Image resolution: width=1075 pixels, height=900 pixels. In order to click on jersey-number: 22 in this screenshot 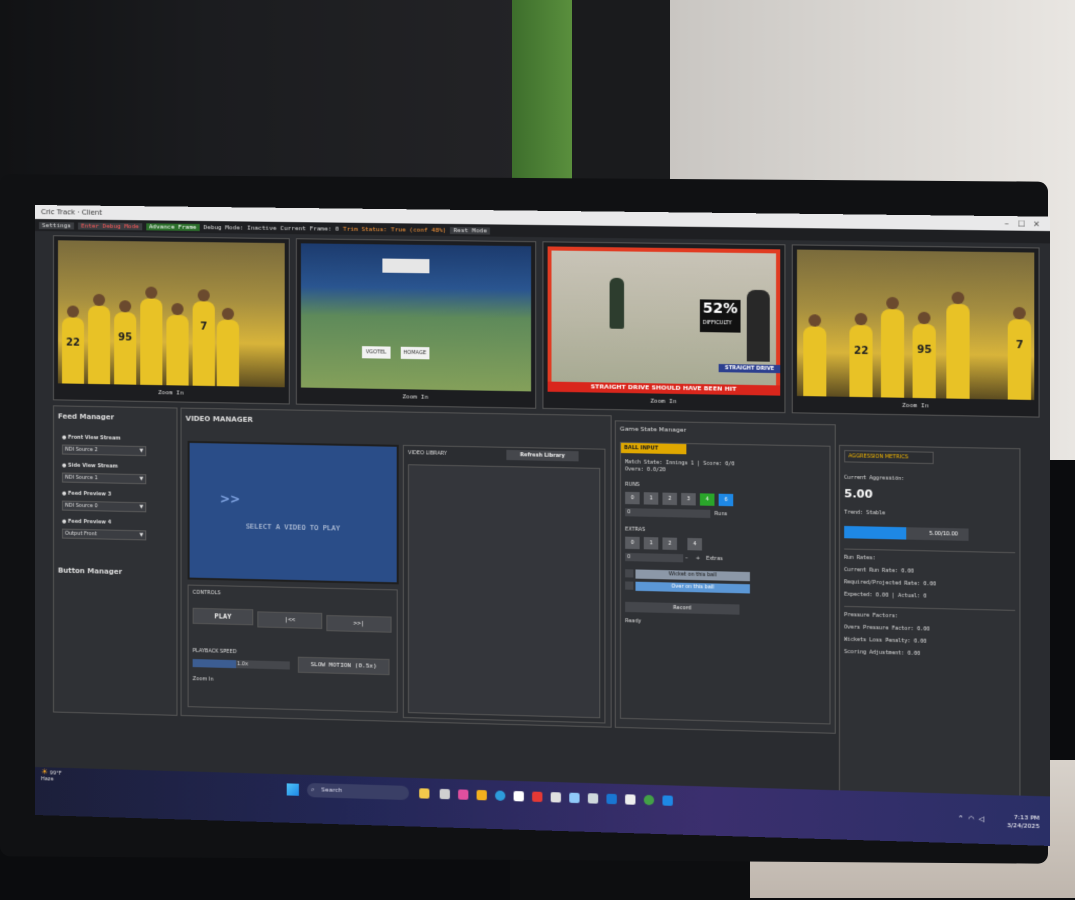, I will do `click(73, 343)`.